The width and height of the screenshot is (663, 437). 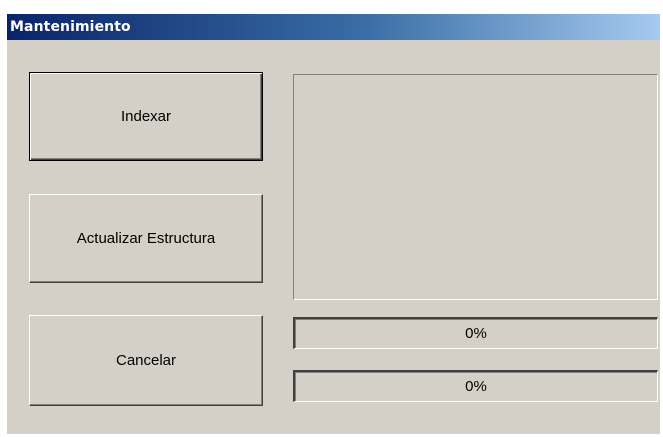 I want to click on progress-bar-secondary: 0%, so click(x=475, y=386).